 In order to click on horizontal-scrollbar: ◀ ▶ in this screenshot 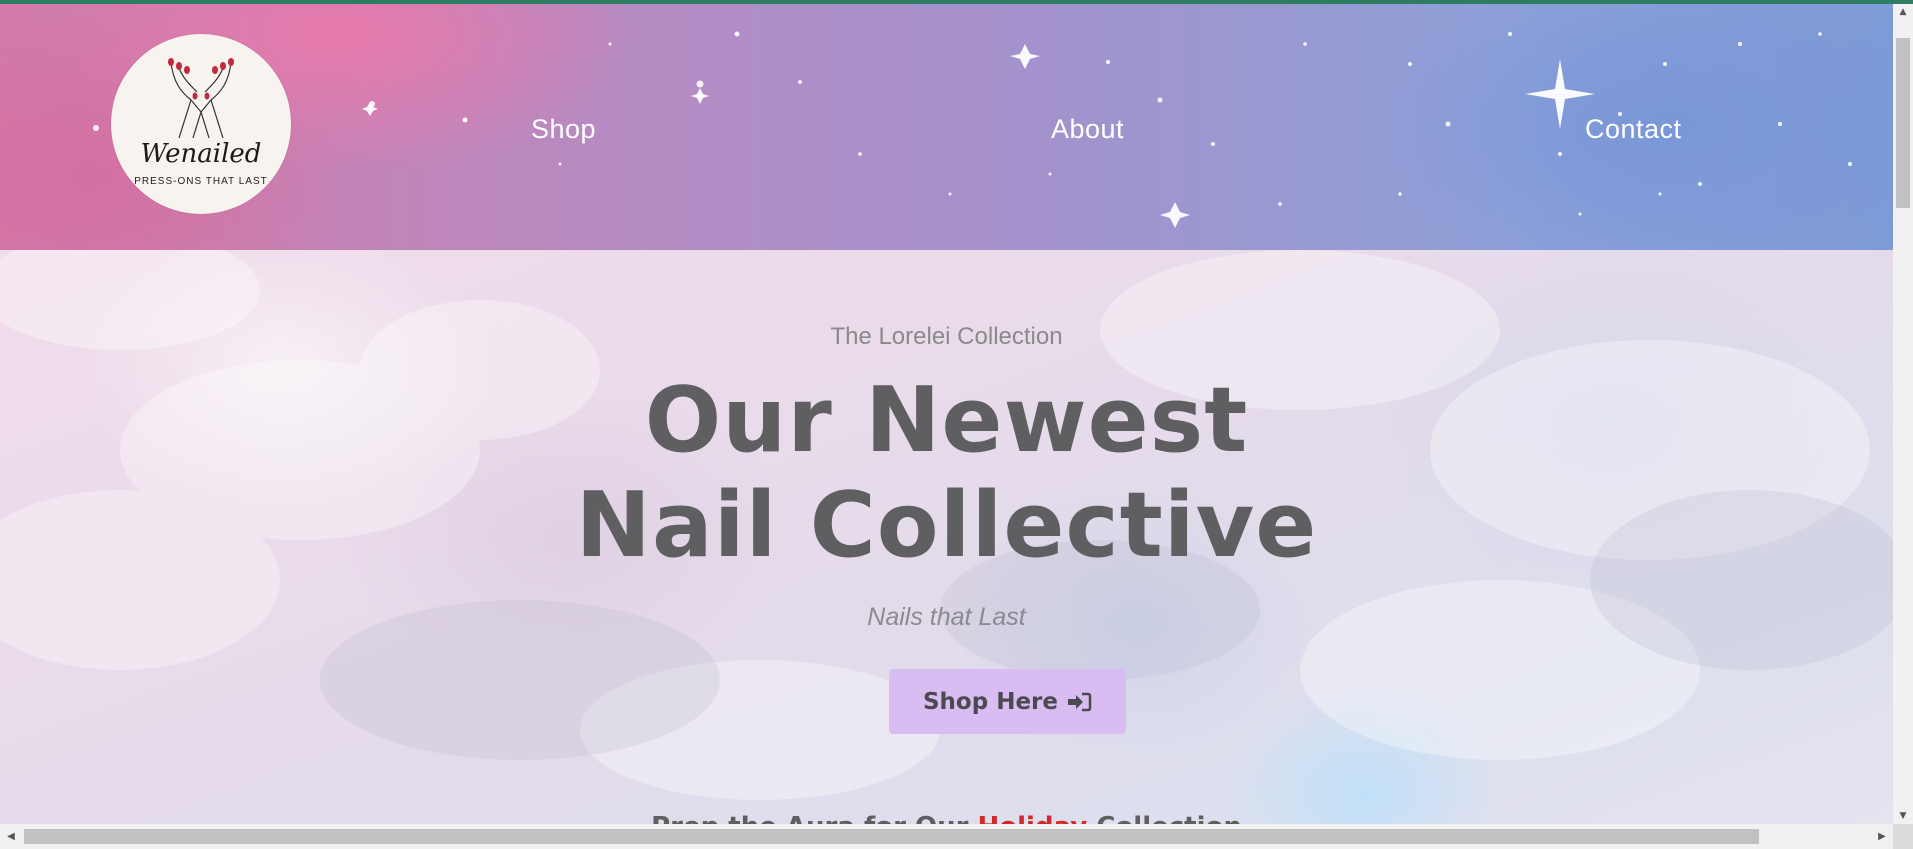, I will do `click(946, 836)`.